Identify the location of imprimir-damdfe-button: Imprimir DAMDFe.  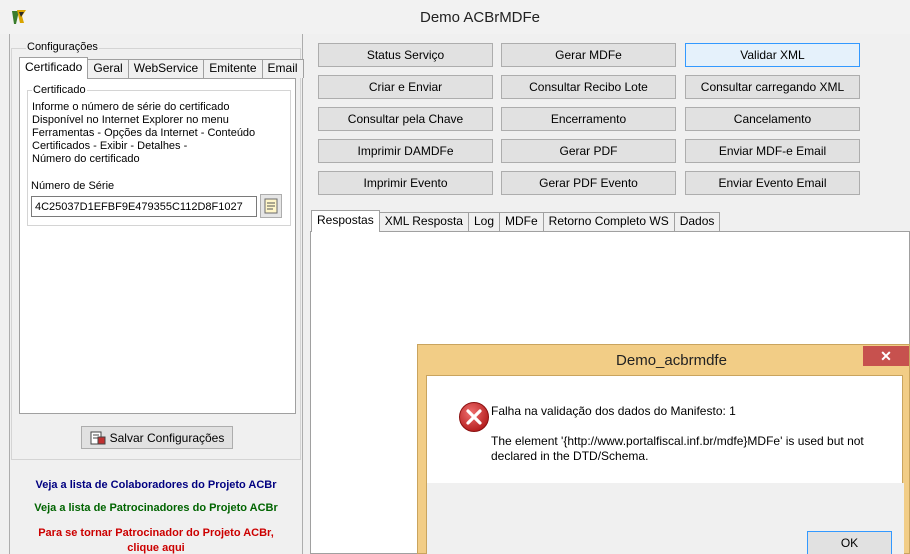
(405, 151).